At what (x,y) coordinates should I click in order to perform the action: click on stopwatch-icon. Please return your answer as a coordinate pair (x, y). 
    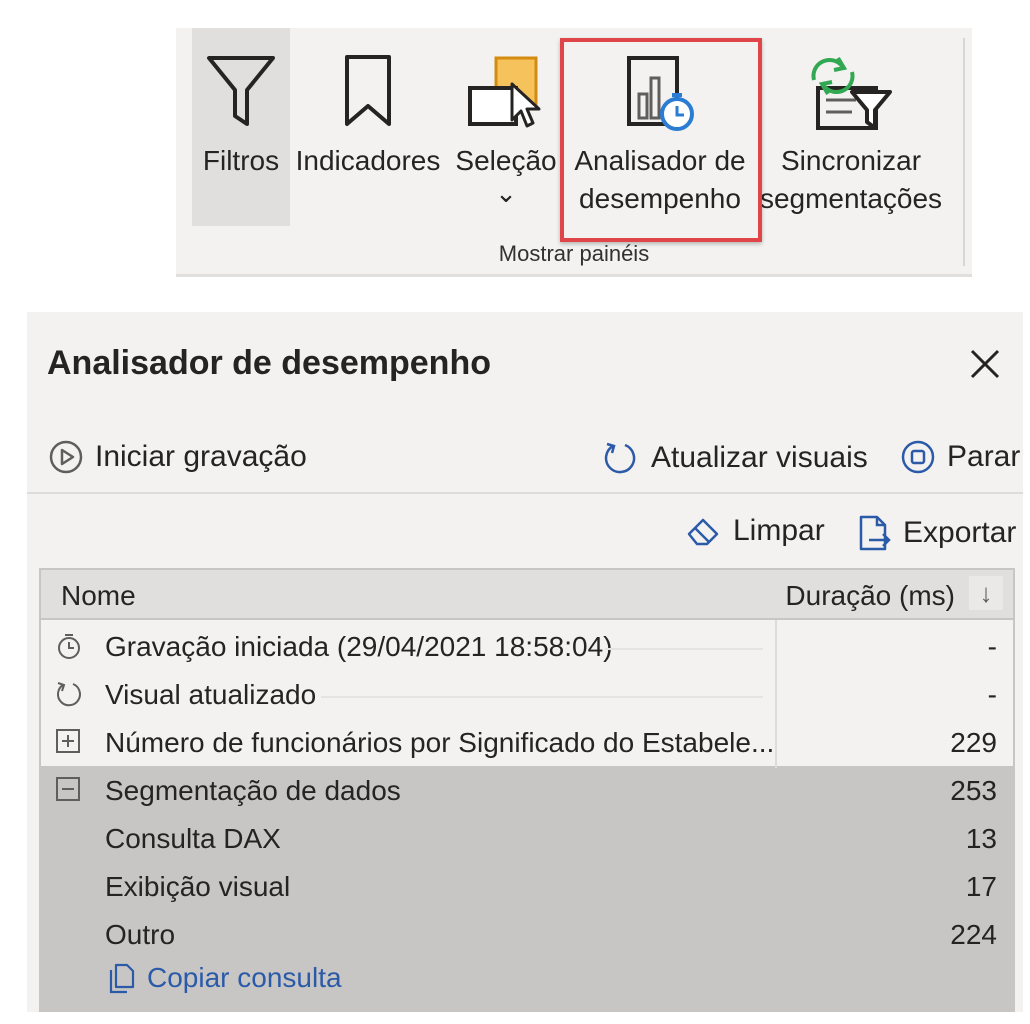
    Looking at the image, I should click on (69, 648).